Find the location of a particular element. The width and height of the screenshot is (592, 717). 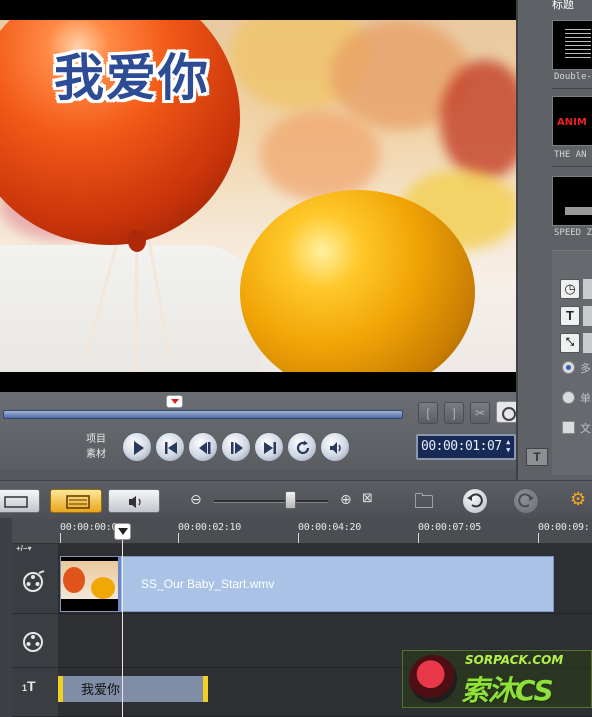

playback-panel: [ ] ✂ 项目 素材 00:00:01:07 ▲ ▼ is located at coordinates (260, 431).